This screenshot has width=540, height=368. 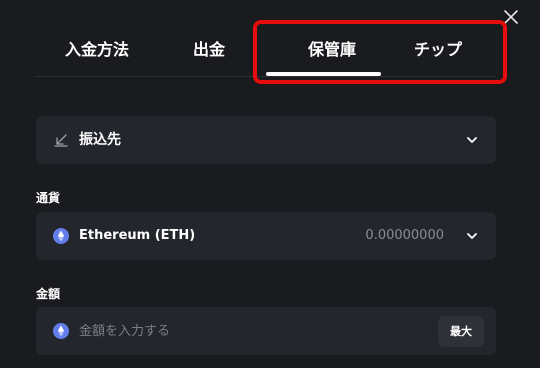 What do you see at coordinates (249, 331) in the screenshot?
I see `amount-input` at bounding box center [249, 331].